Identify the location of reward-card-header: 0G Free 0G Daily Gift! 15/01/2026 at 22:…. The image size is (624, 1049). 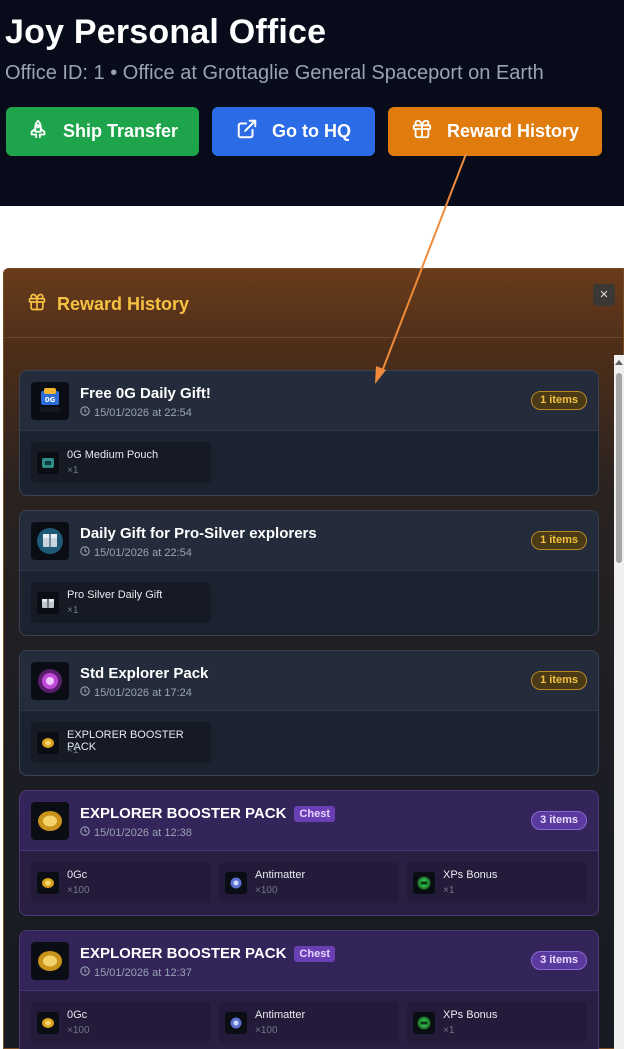
(309, 401).